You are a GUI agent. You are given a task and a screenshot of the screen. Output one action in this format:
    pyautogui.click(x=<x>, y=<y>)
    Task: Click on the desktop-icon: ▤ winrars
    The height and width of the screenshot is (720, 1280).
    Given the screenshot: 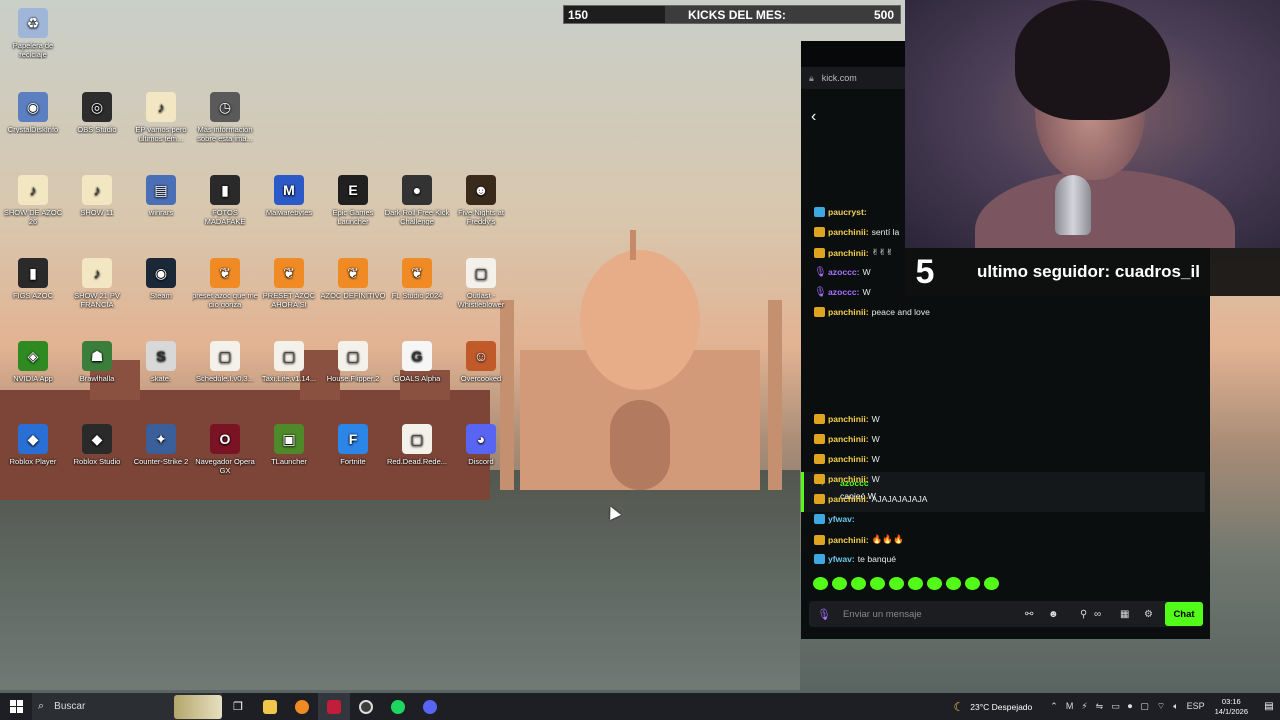 What is the action you would take?
    pyautogui.click(x=161, y=196)
    